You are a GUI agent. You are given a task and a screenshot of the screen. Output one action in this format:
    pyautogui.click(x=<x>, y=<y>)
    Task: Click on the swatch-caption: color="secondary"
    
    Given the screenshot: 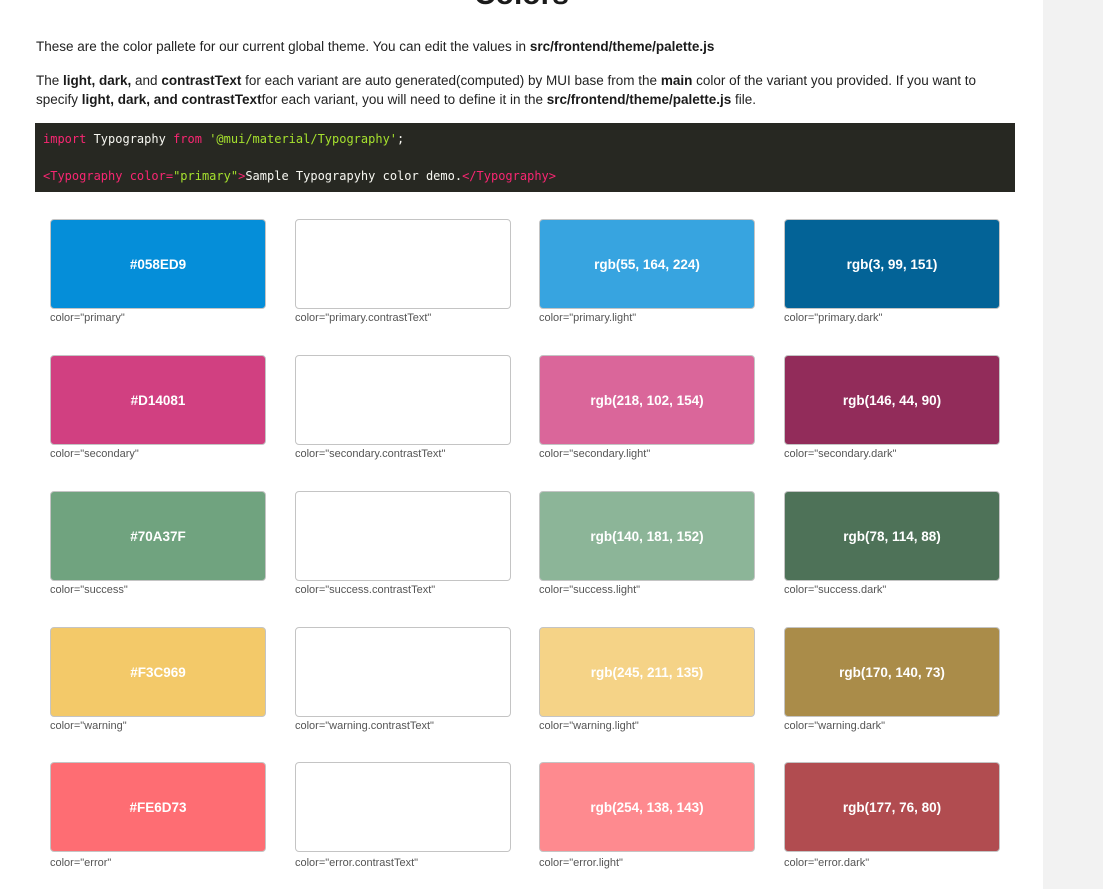 What is the action you would take?
    pyautogui.click(x=94, y=454)
    